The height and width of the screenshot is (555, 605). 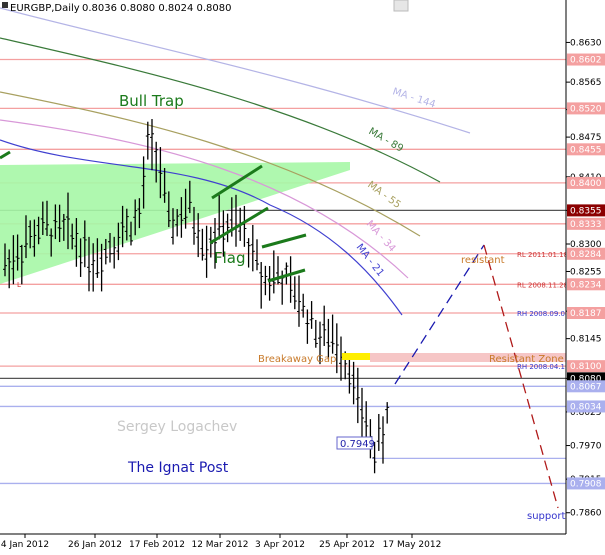 What do you see at coordinates (412, 545) in the screenshot?
I see `x-tick-label-6: 17 May 2012` at bounding box center [412, 545].